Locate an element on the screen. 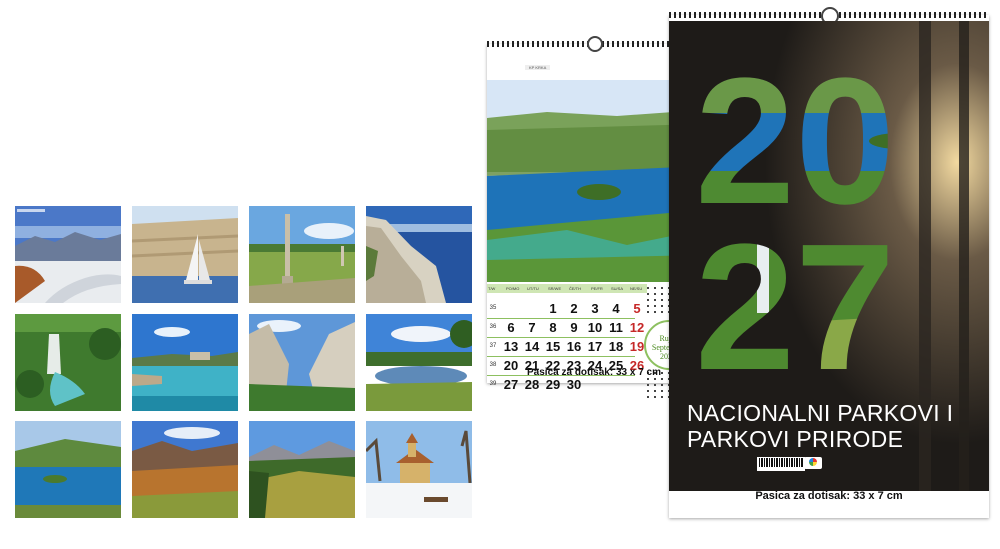  thumbnail-lake-island is located at coordinates (68, 469).